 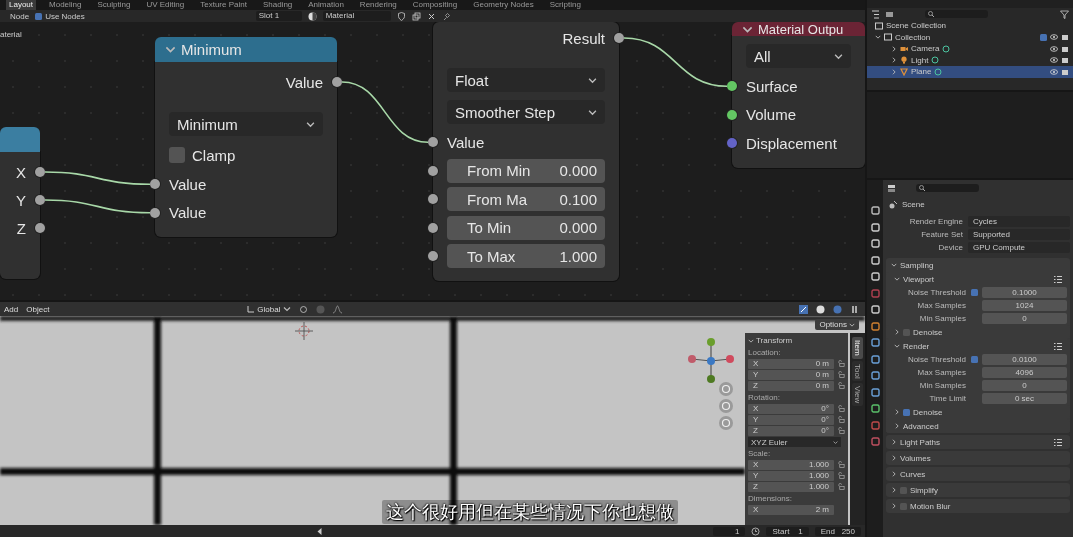 What do you see at coordinates (526, 199) in the screenshot?
I see `number-field: From Ma 0.100` at bounding box center [526, 199].